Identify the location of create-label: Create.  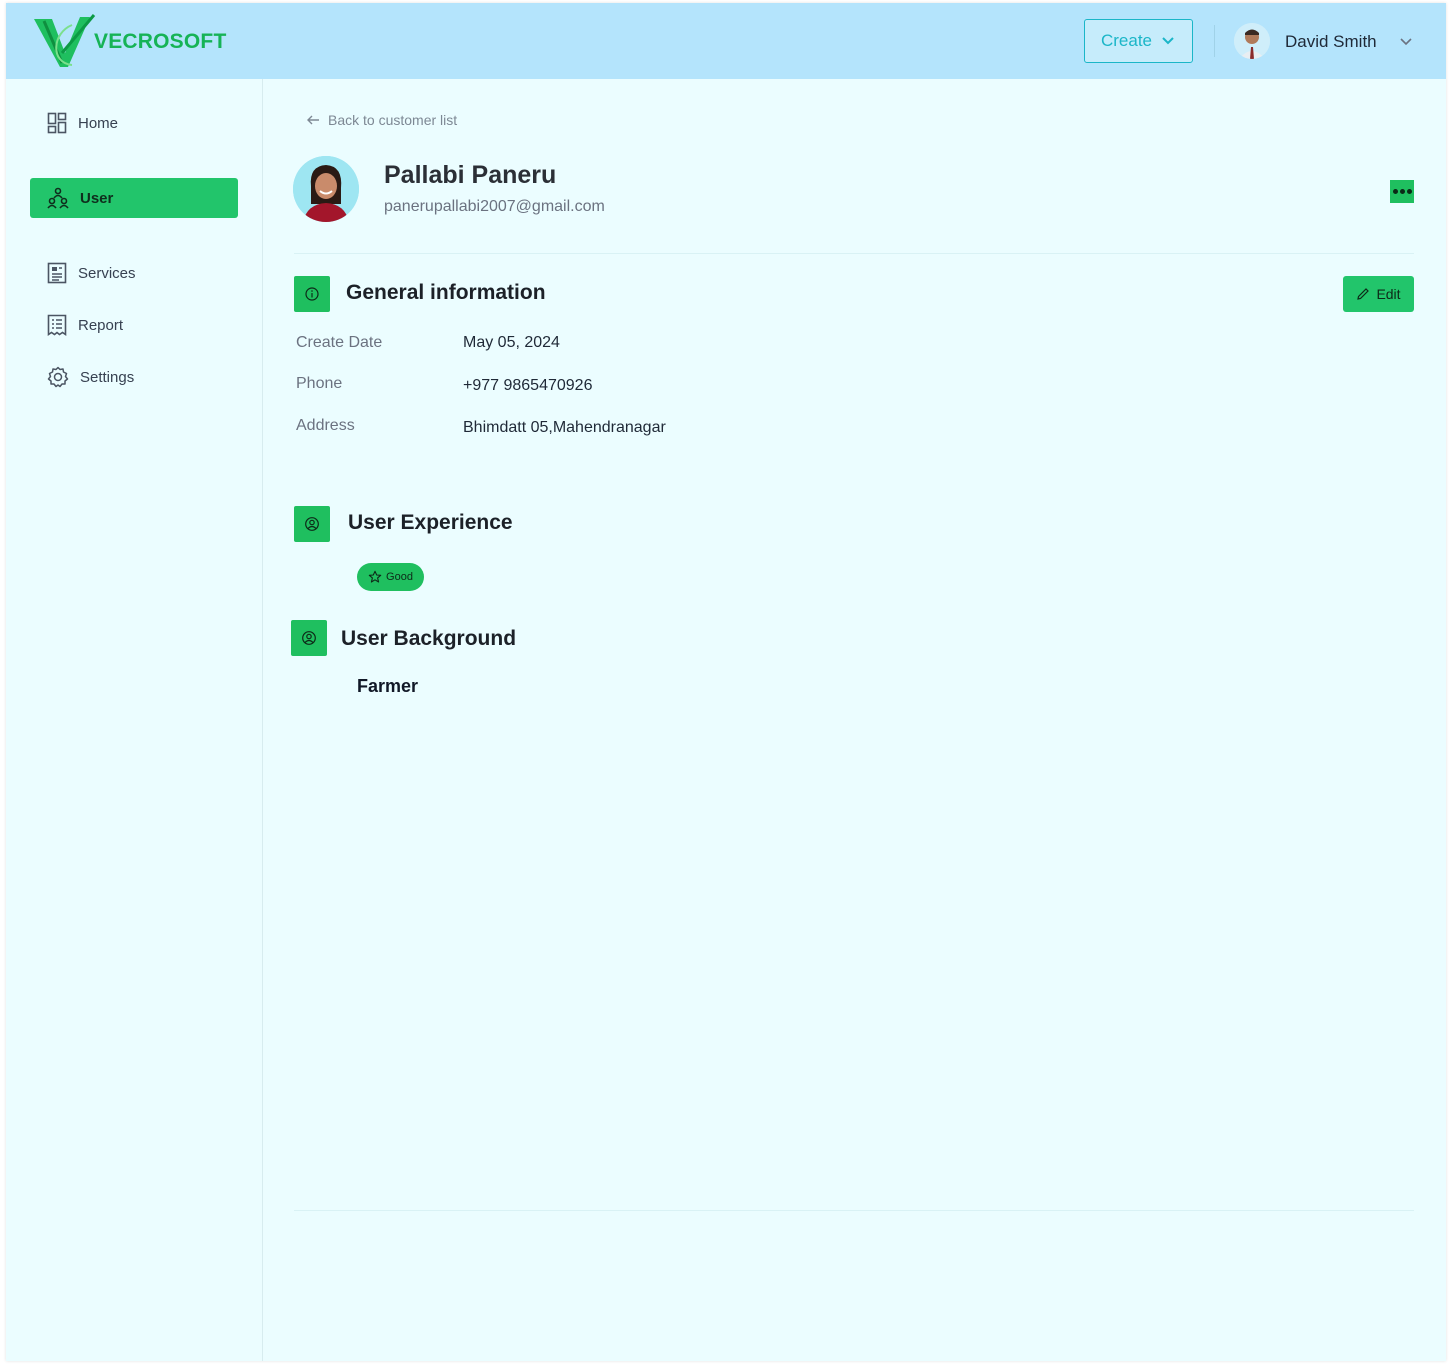
(1126, 40).